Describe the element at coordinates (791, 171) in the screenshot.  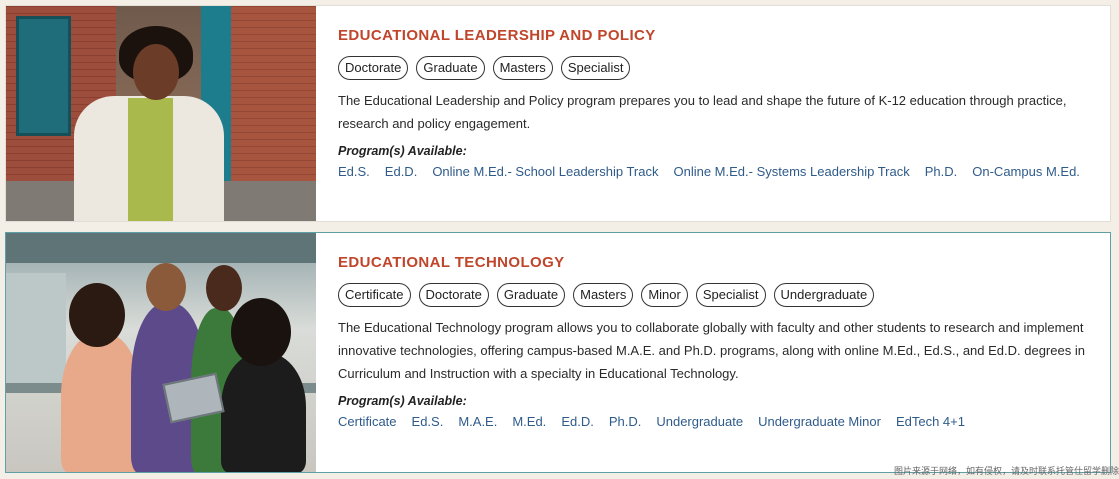
I see `link-online-med-systems-leadership: Online M.Ed.- Systems Leadership Track` at that location.